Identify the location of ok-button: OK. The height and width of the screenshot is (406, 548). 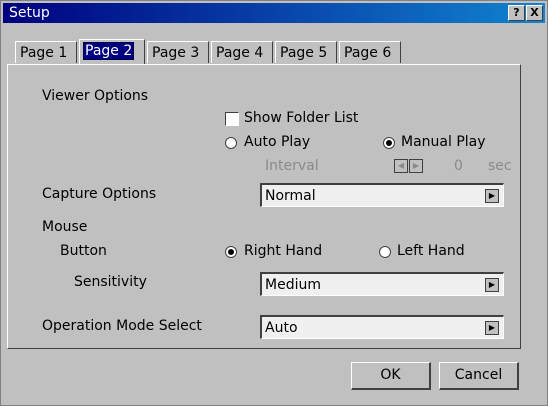
(391, 376).